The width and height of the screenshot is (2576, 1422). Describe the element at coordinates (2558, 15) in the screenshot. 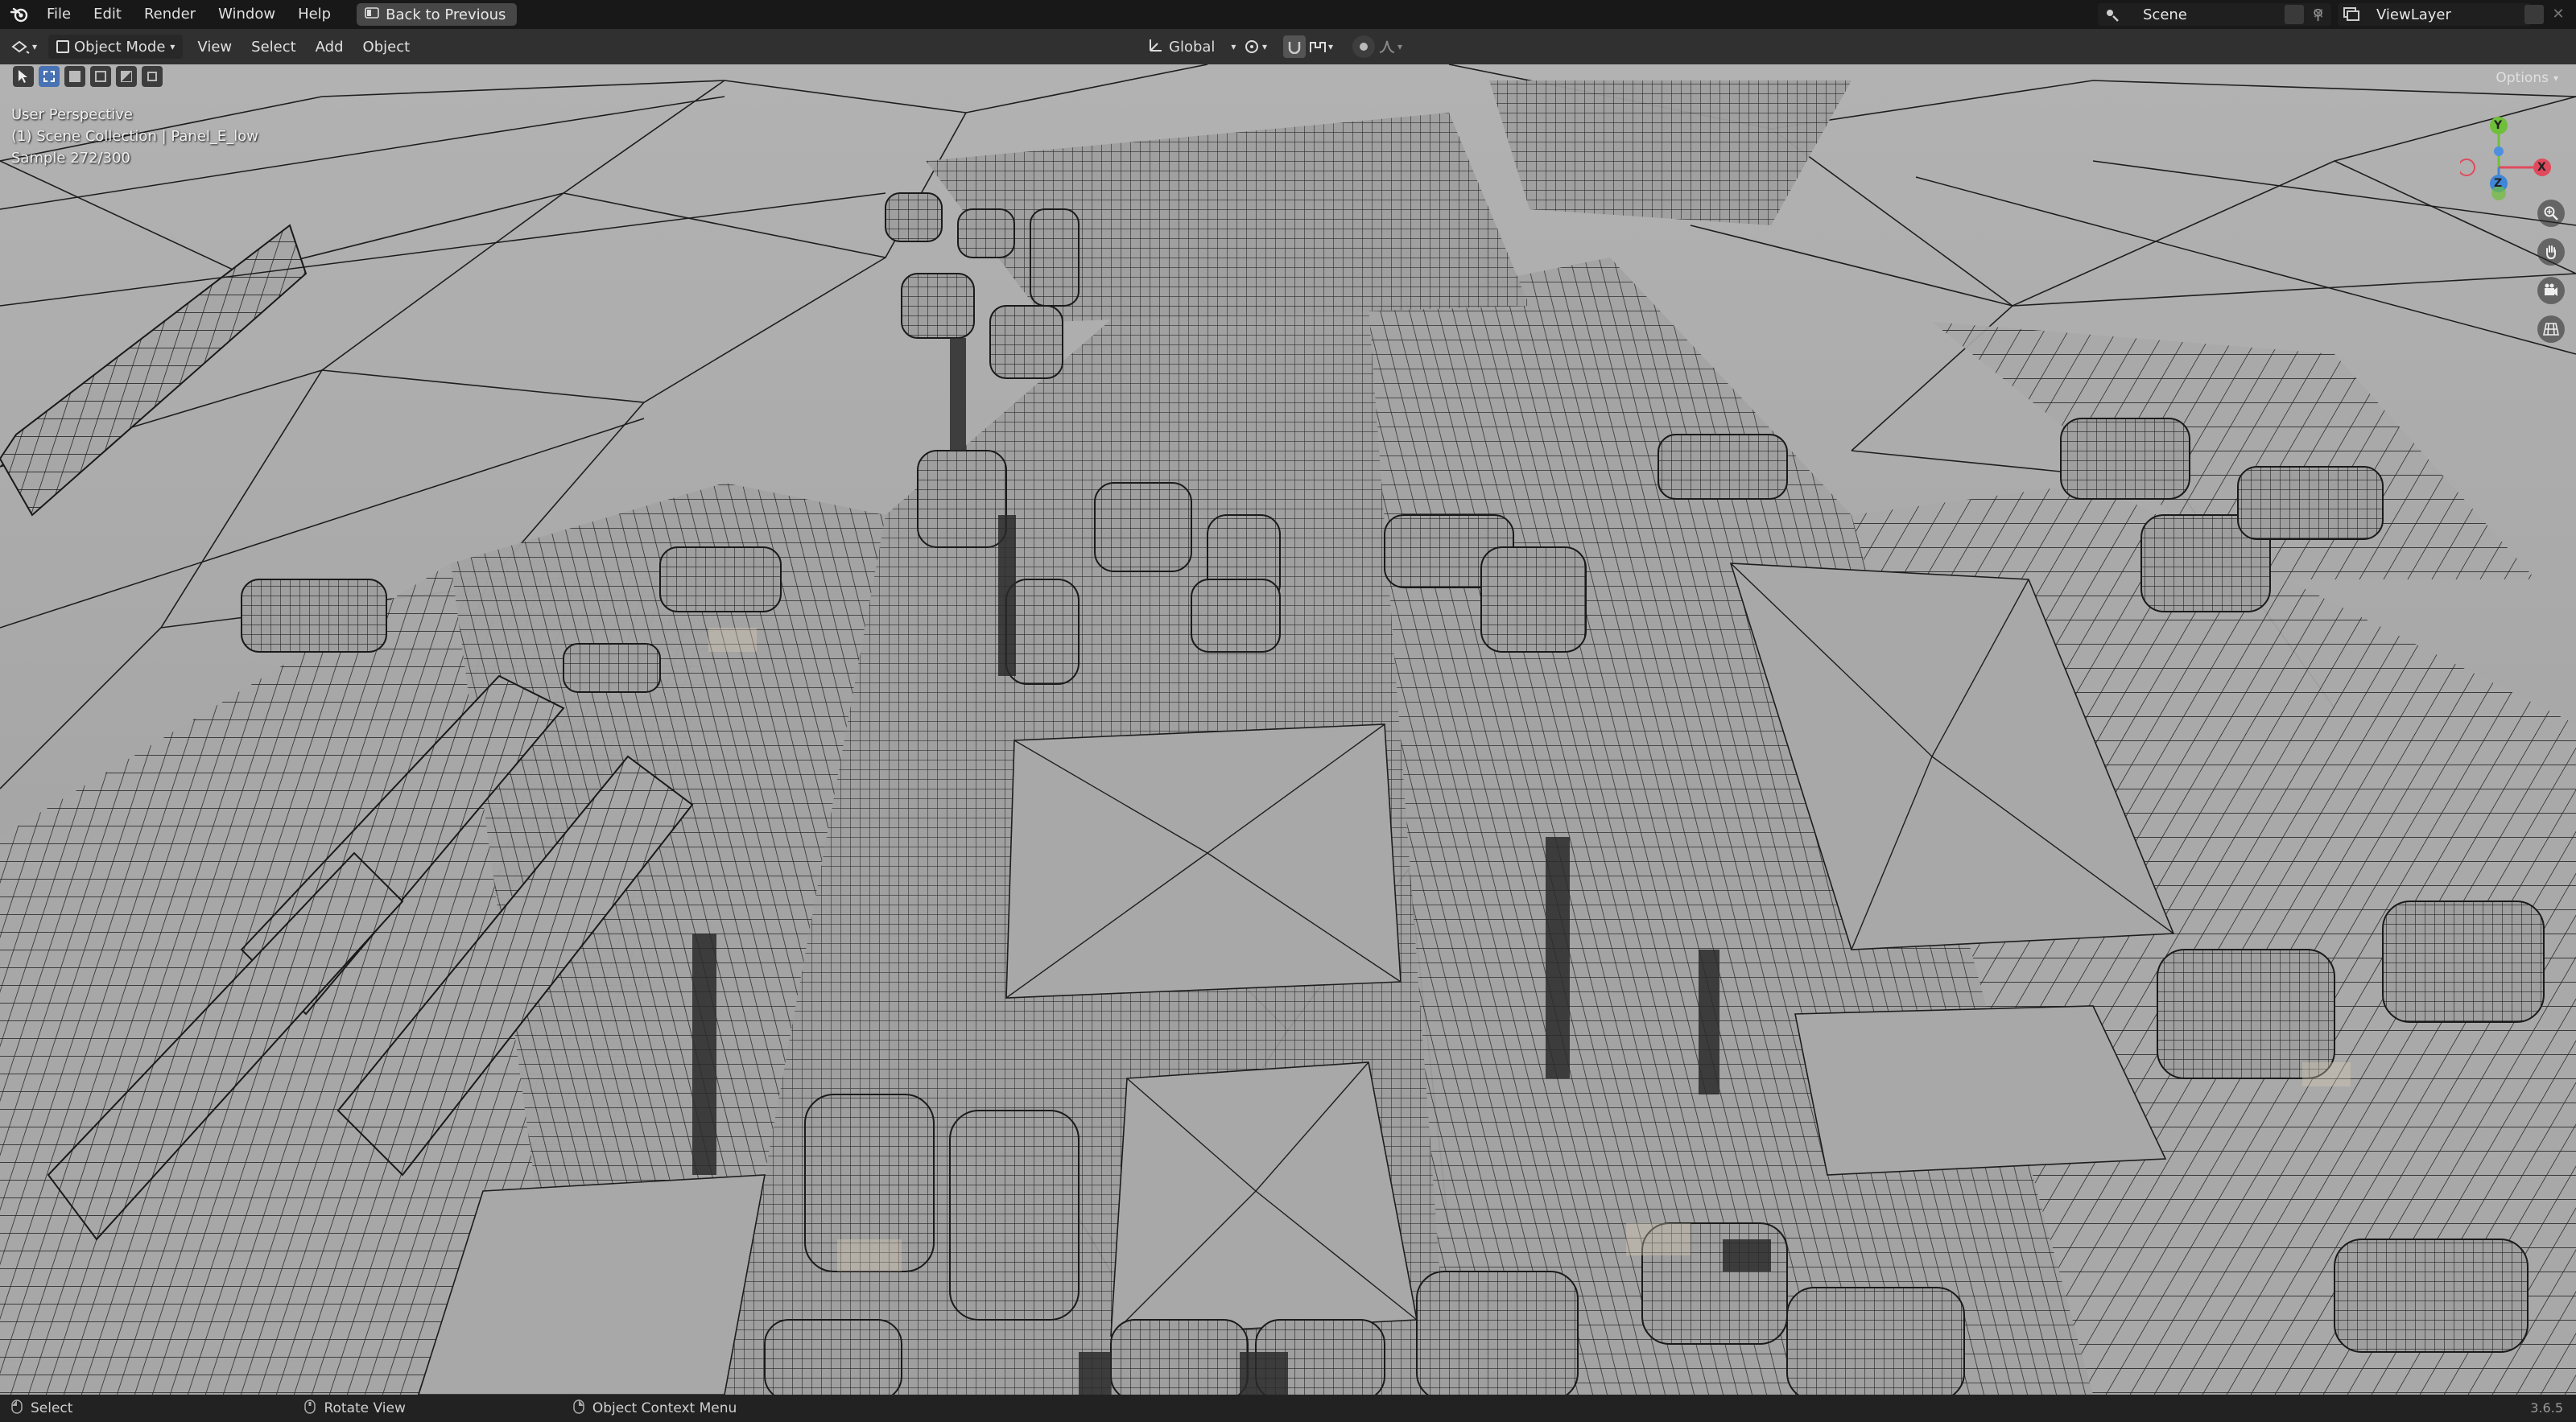

I see `delete-view-layer-icon: ✕` at that location.